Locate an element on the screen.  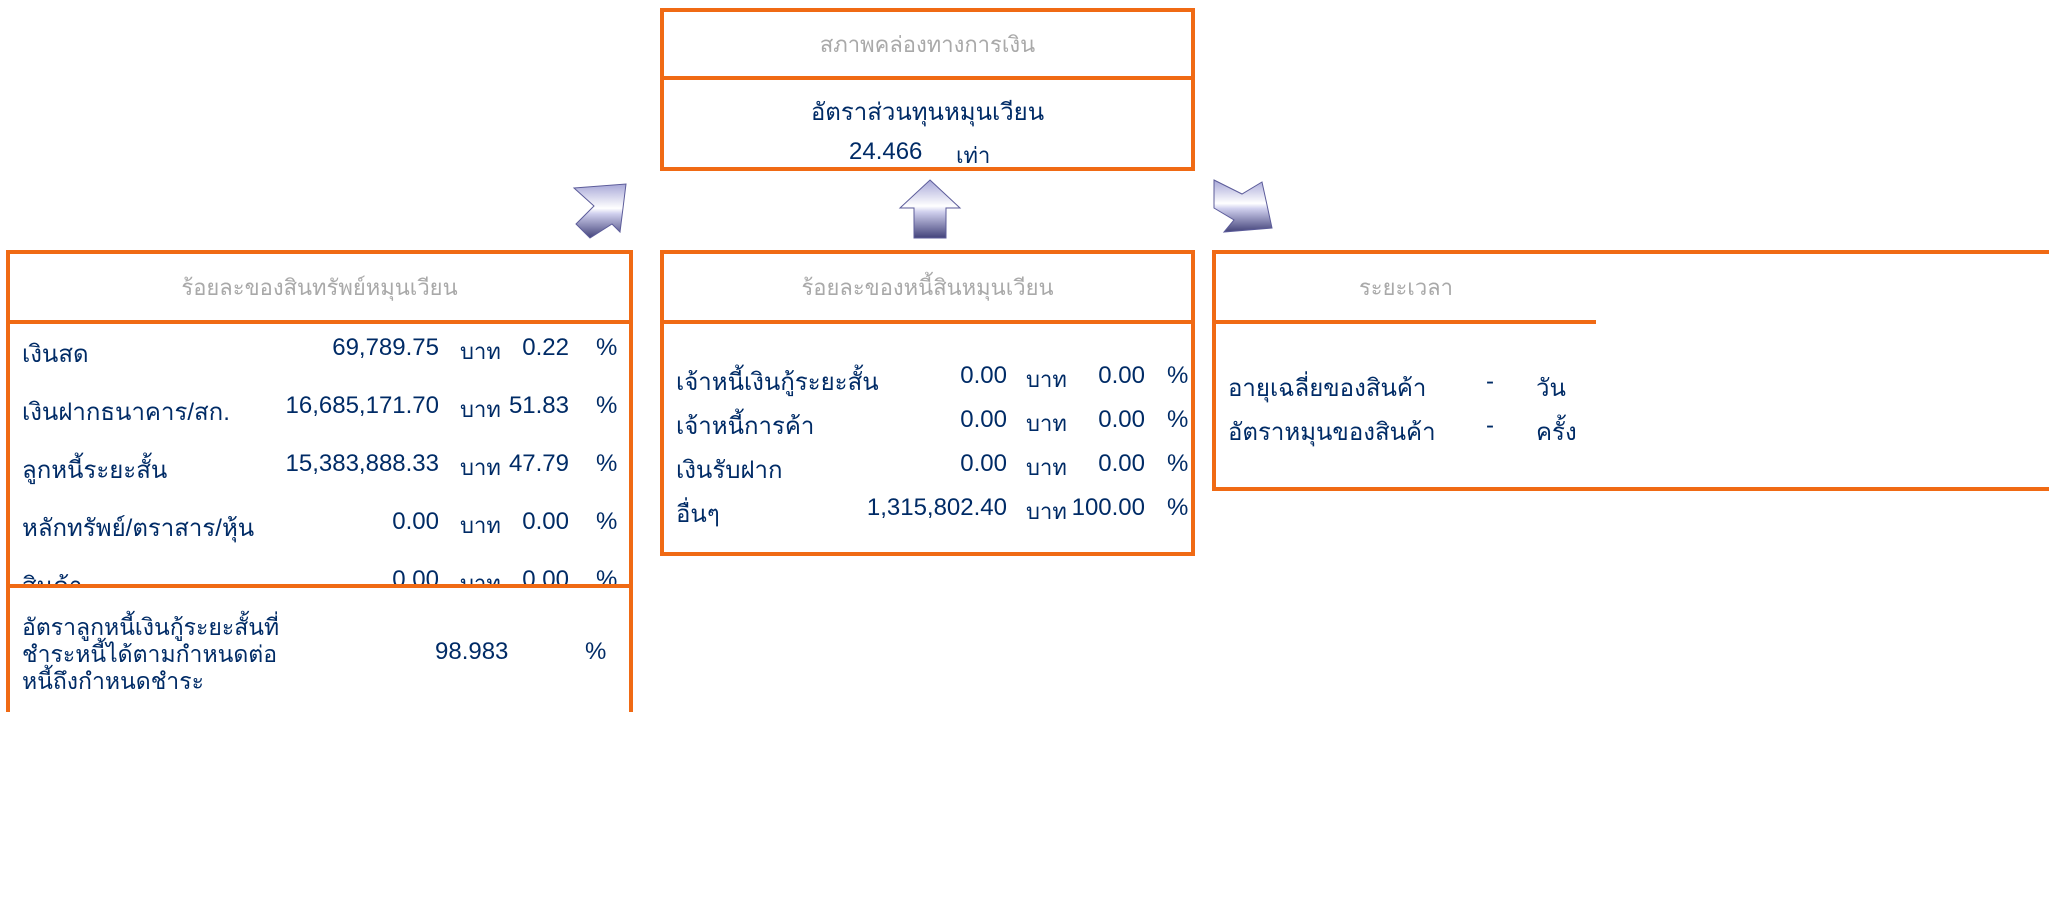
asset-row-label: เงินฝากธนาคาร/สก. is located at coordinates (126, 412).